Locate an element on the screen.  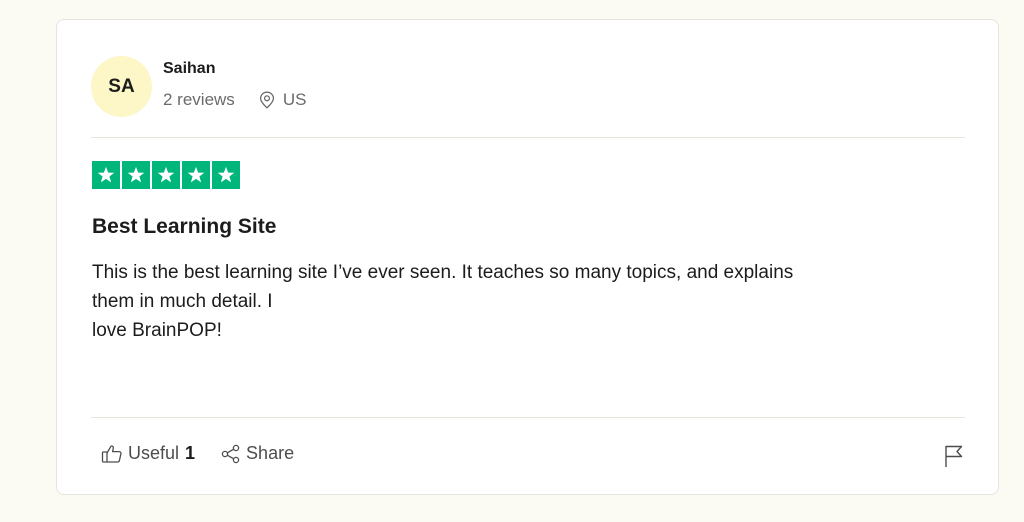
avatar: SA is located at coordinates (121, 86).